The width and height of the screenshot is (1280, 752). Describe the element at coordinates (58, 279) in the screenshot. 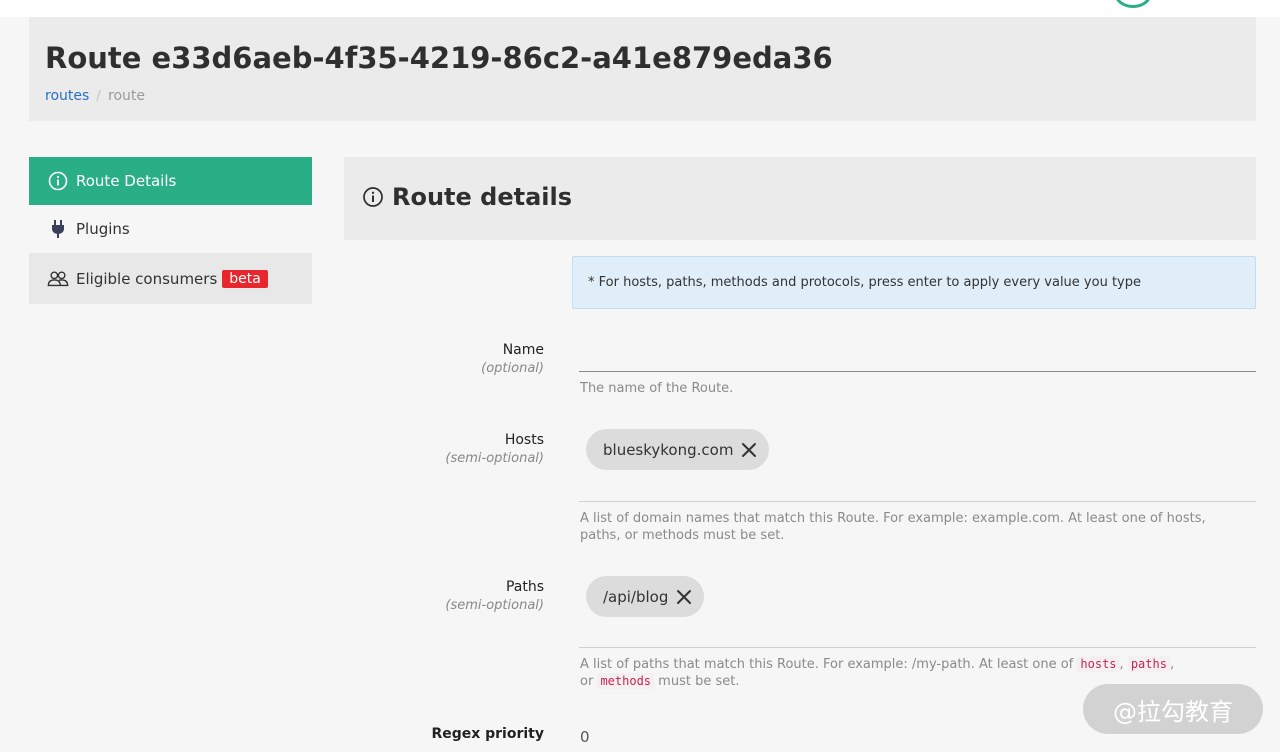

I see `users-icon` at that location.